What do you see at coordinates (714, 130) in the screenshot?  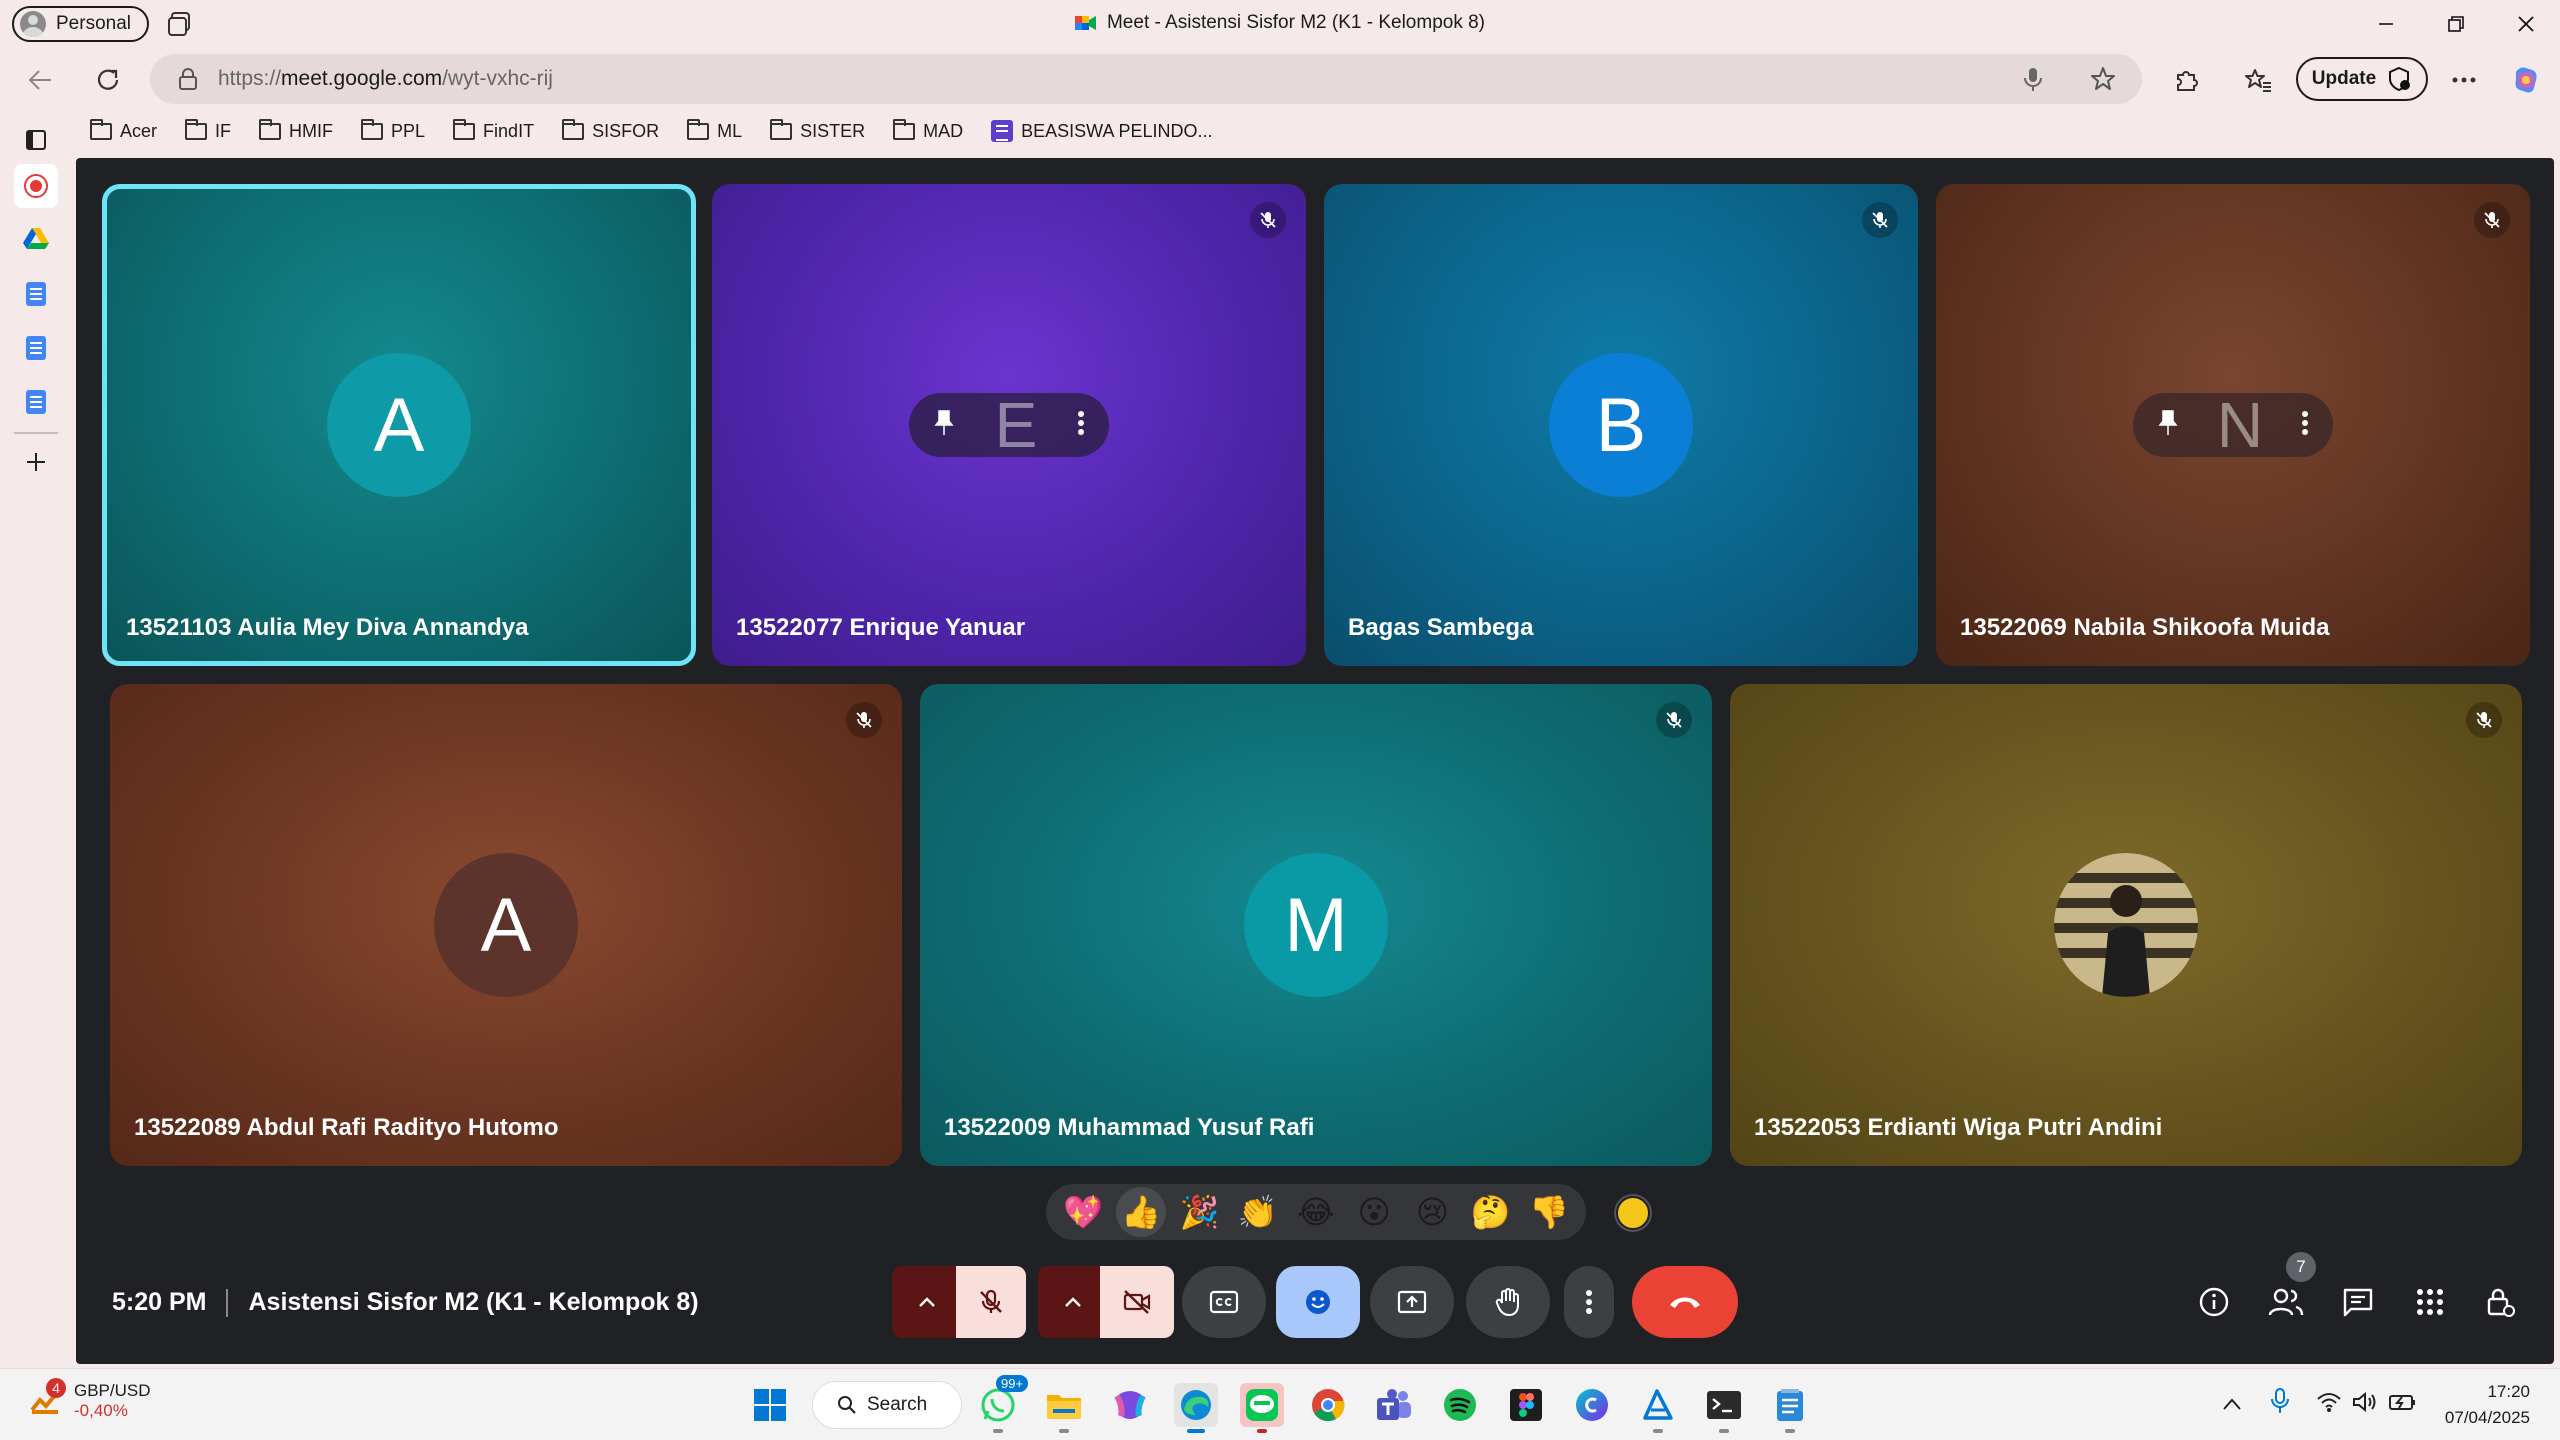 I see `bookmark-ml: ML` at bounding box center [714, 130].